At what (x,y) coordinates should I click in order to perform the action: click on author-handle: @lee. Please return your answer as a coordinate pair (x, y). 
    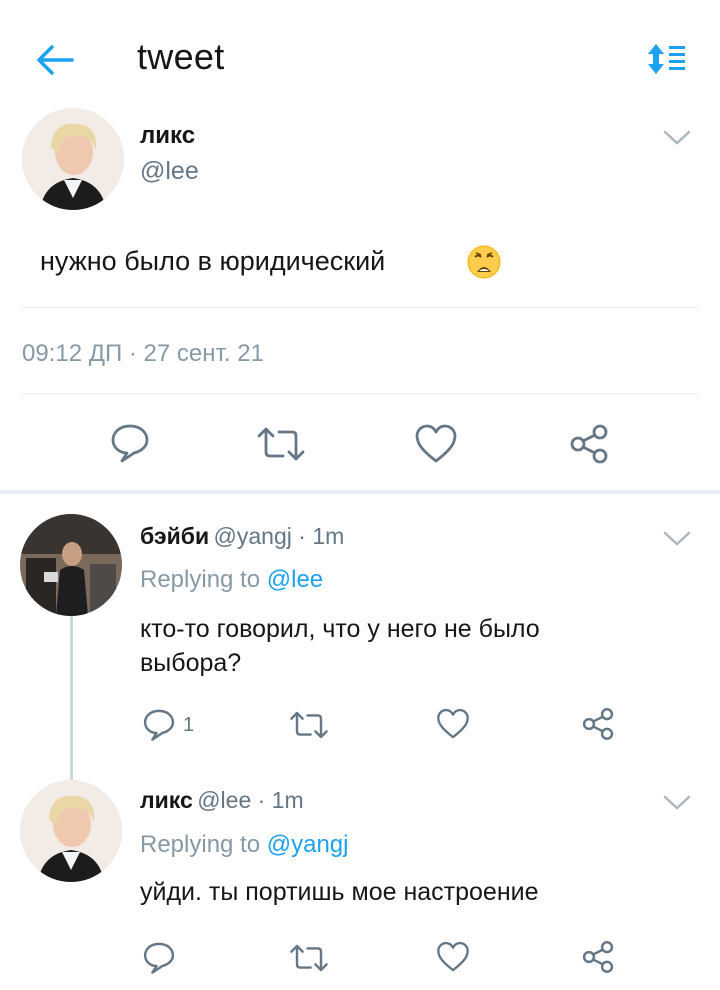
    Looking at the image, I should click on (169, 171).